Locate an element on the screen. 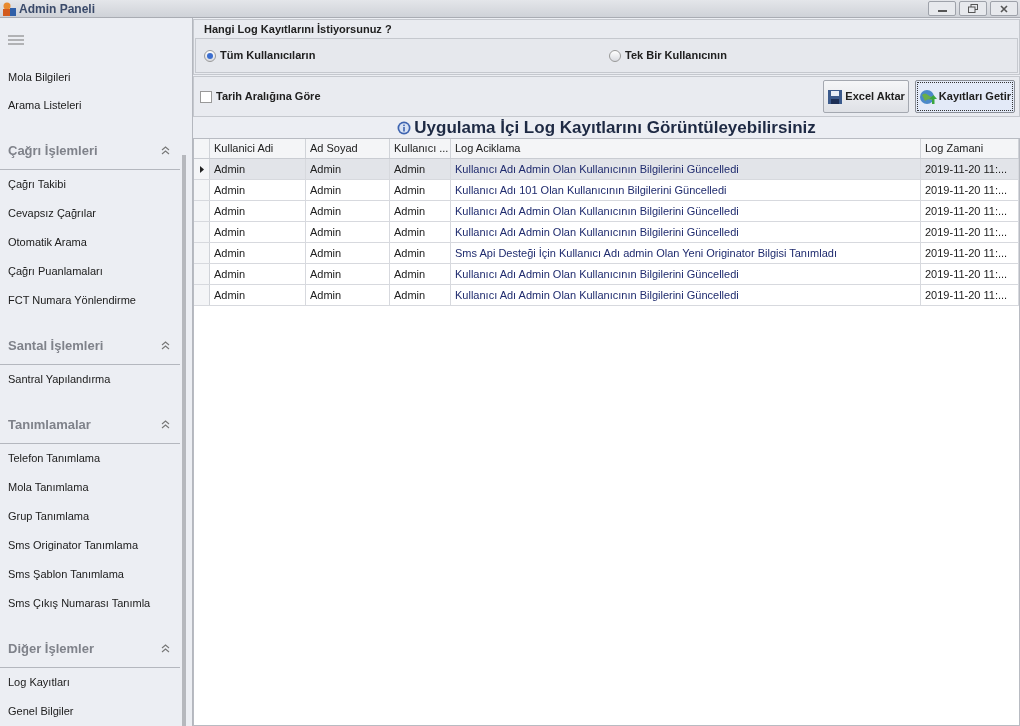  radio-option: Tek Bir Kullanıcının is located at coordinates (668, 55).